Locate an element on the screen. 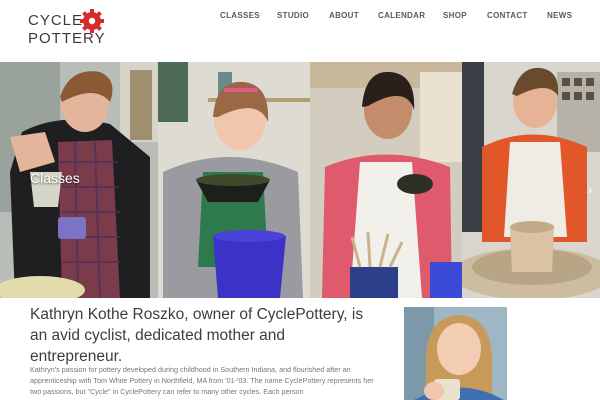 This screenshot has width=600, height=400. nav-about: ABOUT is located at coordinates (344, 15).